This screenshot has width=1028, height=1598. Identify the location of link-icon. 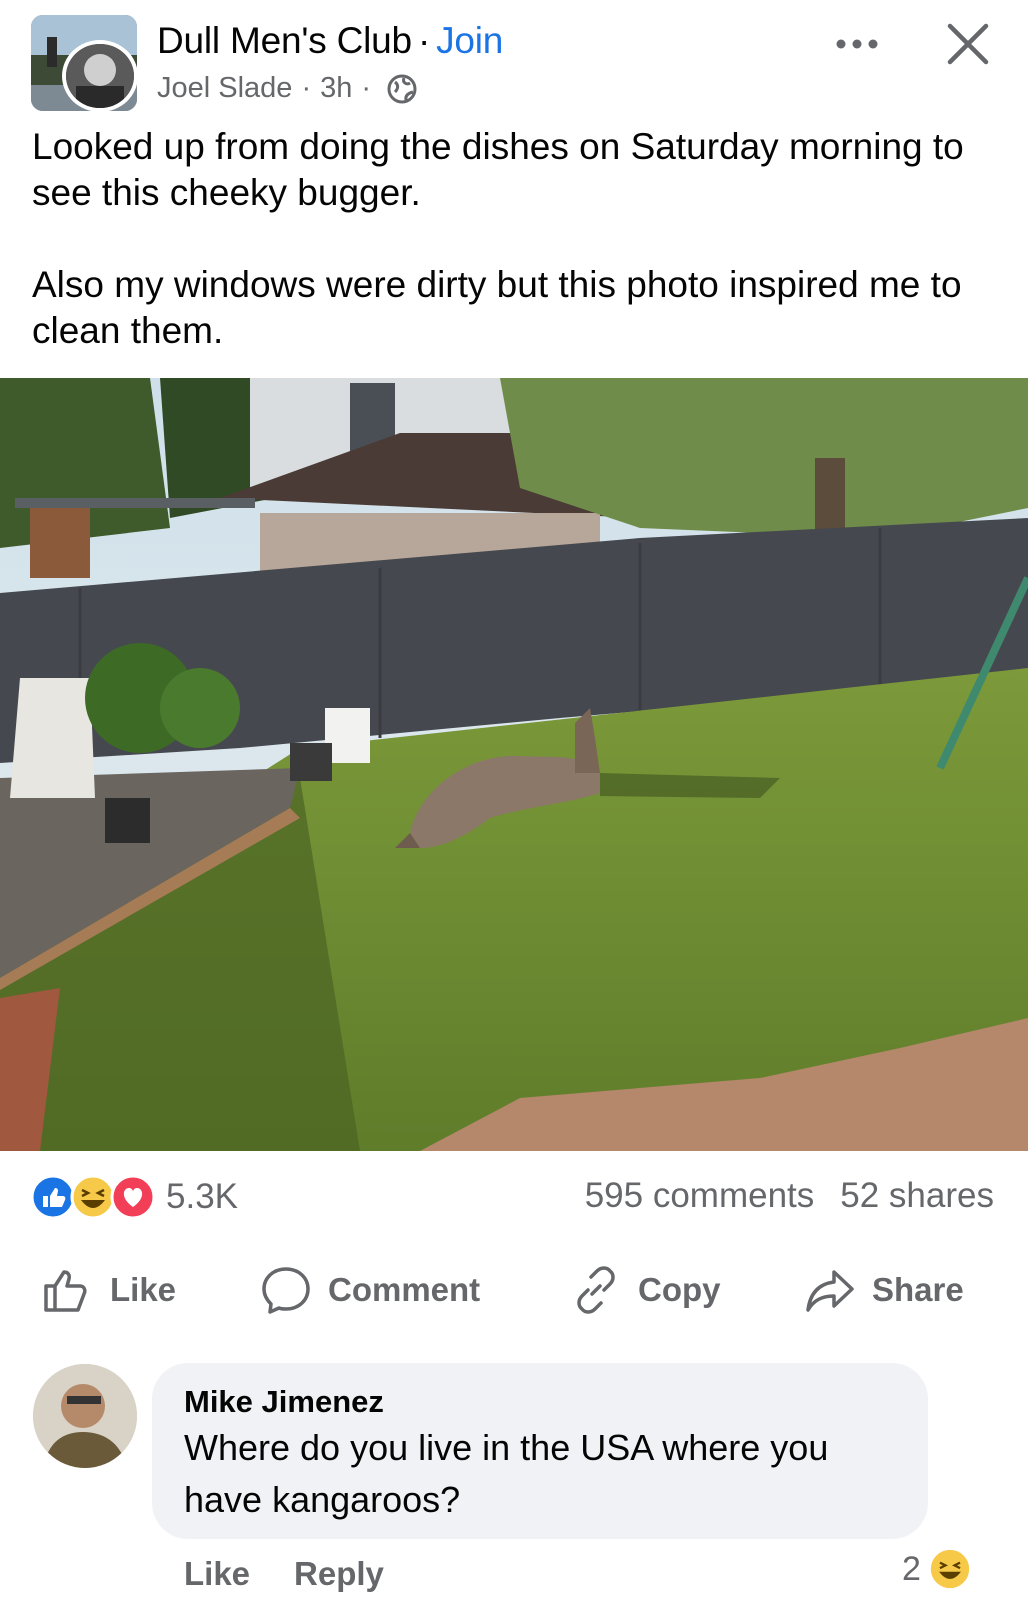
(596, 1290).